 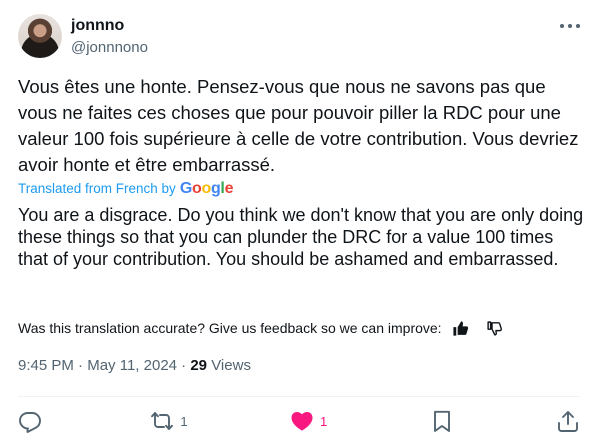 I want to click on bookmark-button, so click(x=442, y=421).